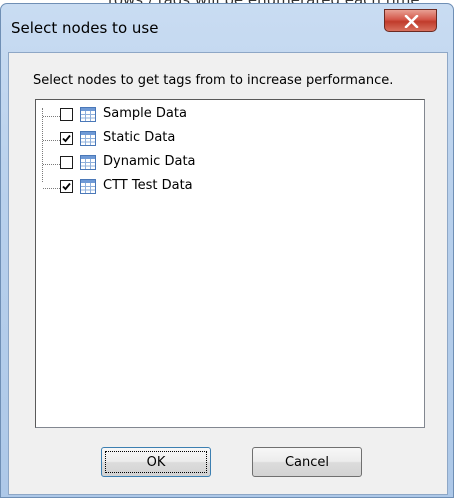 This screenshot has height=498, width=454. I want to click on ok-button-label: OK, so click(156, 462).